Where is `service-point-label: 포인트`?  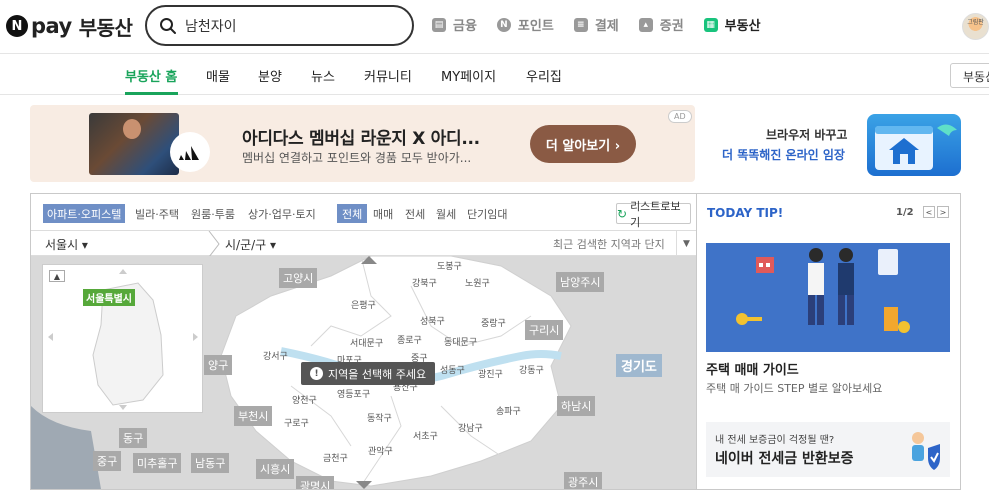
service-point-label: 포인트 is located at coordinates (535, 26).